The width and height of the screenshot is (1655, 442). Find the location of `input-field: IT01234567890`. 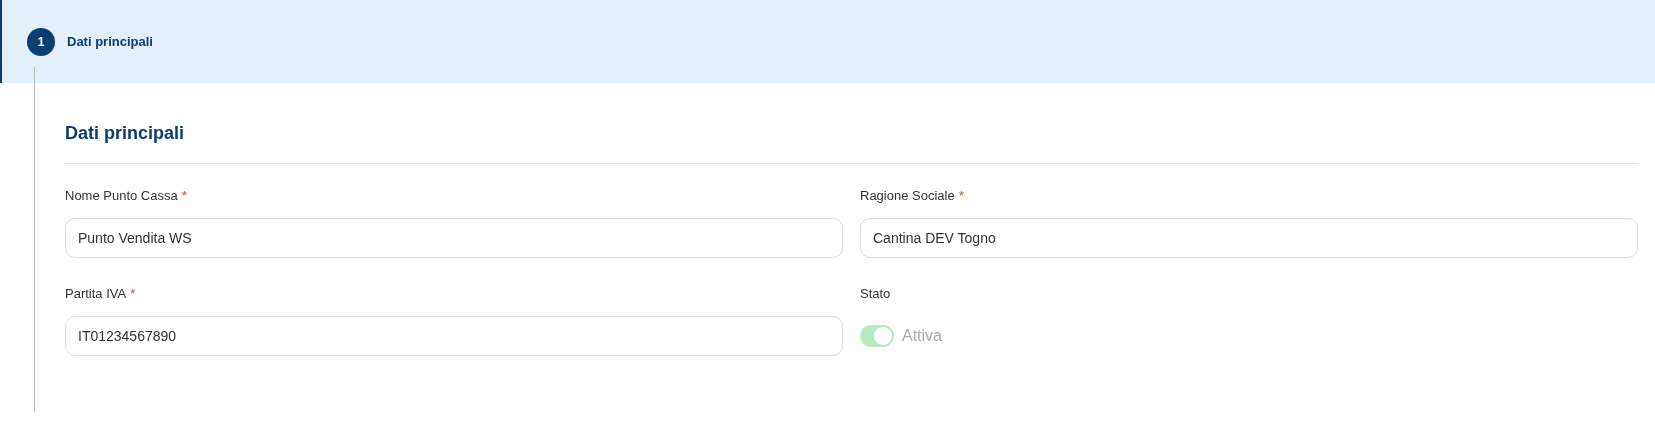

input-field: IT01234567890 is located at coordinates (454, 336).